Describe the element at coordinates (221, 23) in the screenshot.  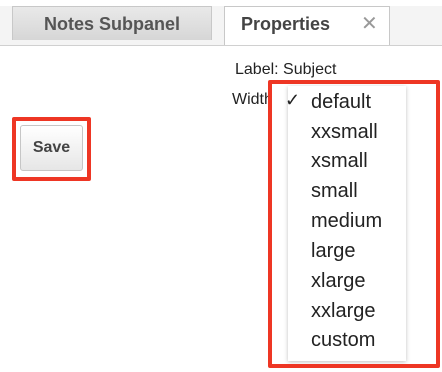
I see `tab-bar: Notes Subpanel Properties ✕` at that location.